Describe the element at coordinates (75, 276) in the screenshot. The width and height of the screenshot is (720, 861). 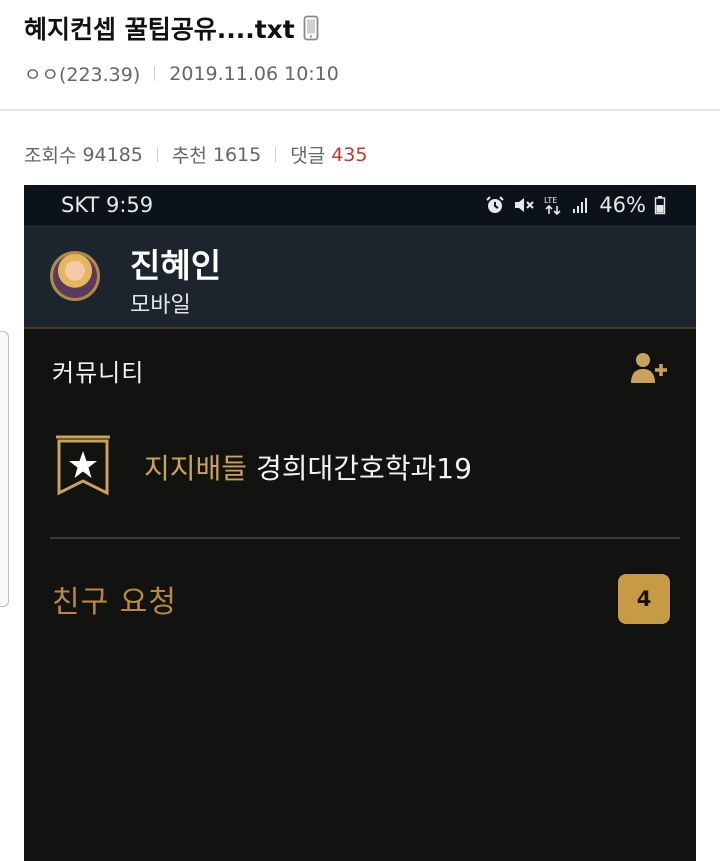
I see `avatar` at that location.